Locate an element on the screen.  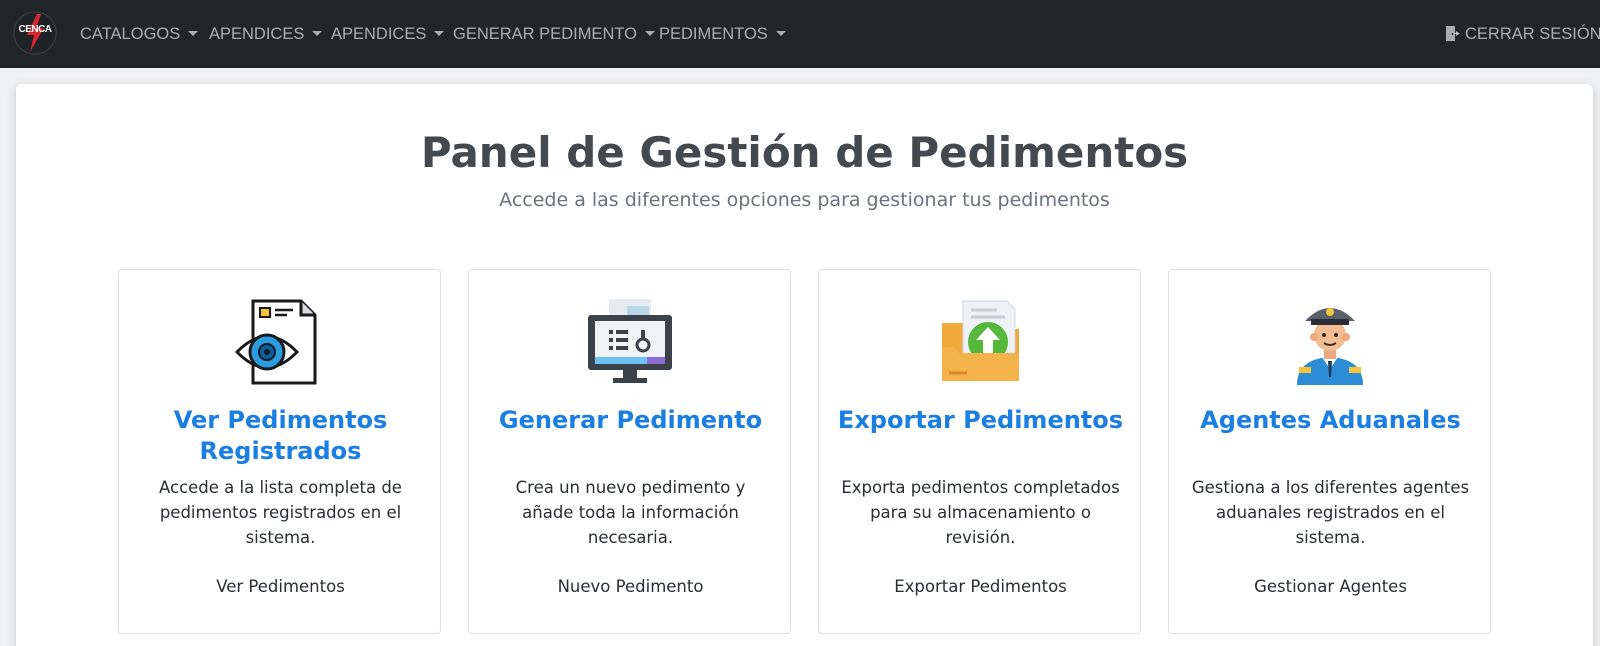
logout-button: CERRAR SESIÓN is located at coordinates (1522, 34).